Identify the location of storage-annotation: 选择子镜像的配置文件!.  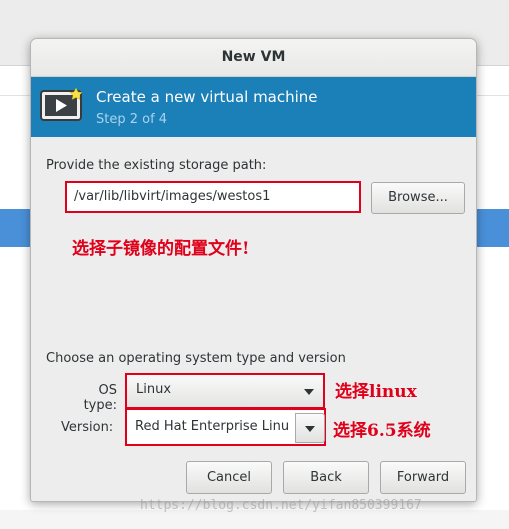
(161, 249).